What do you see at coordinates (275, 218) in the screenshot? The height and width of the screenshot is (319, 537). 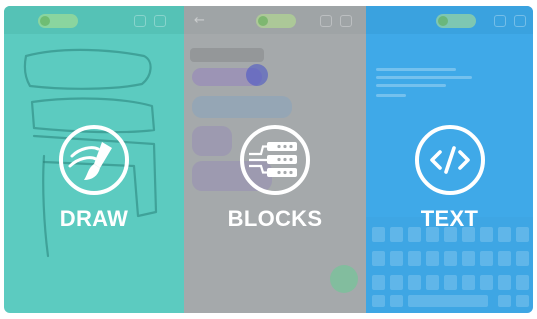 I see `blocks-label: BLOCKS` at bounding box center [275, 218].